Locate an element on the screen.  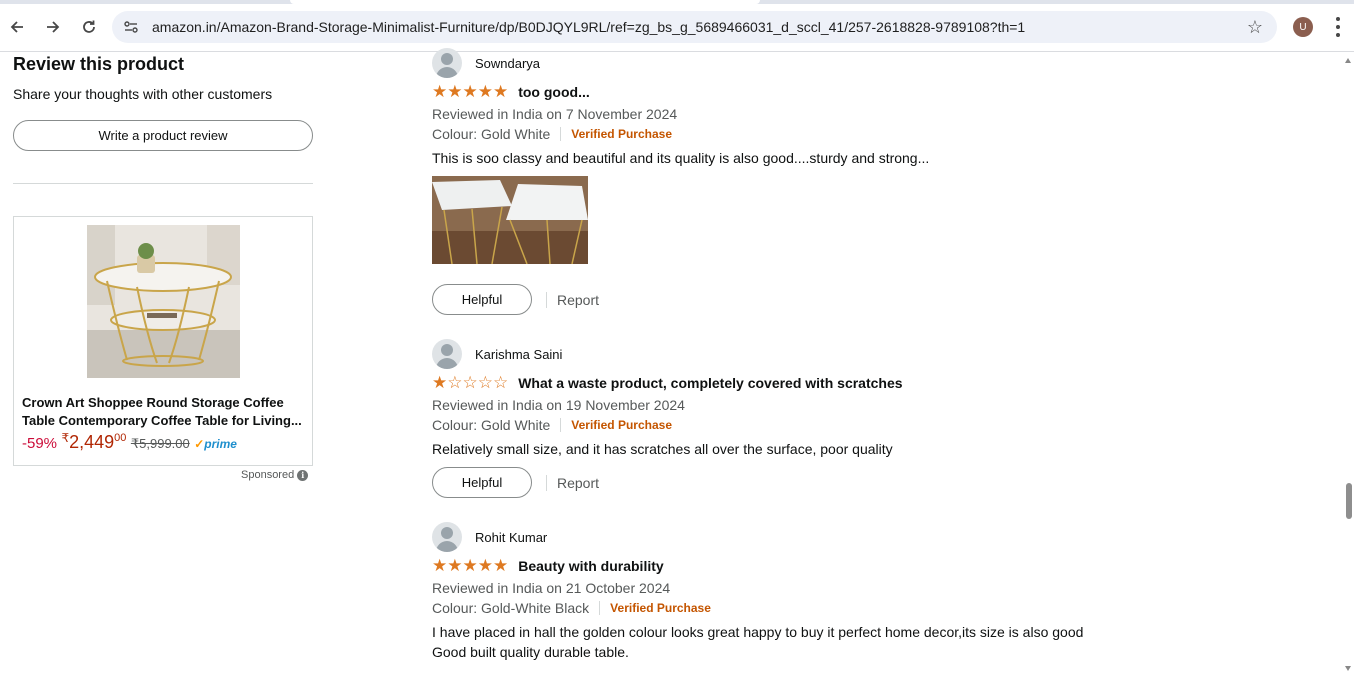
ad-price-whole: 2,449 is located at coordinates (92, 442).